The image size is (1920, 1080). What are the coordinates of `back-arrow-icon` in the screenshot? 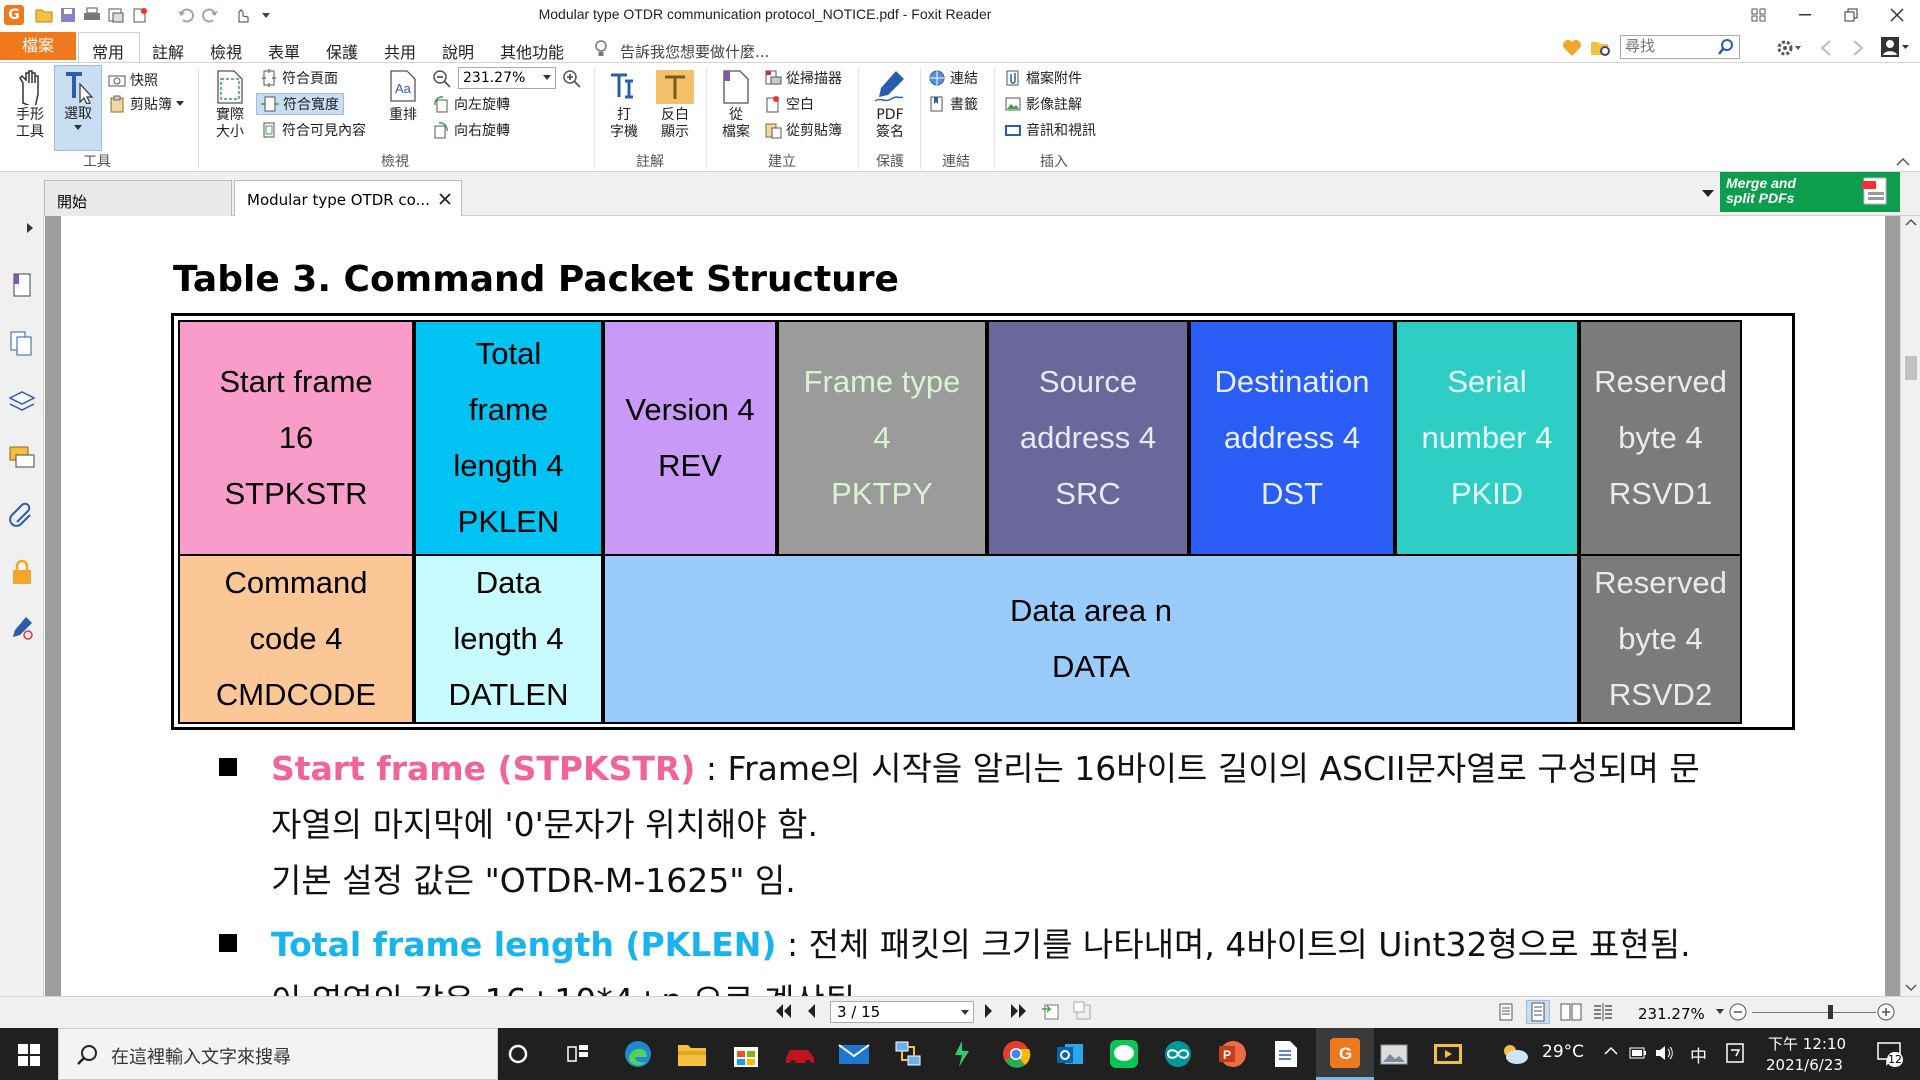 It's located at (1826, 48).